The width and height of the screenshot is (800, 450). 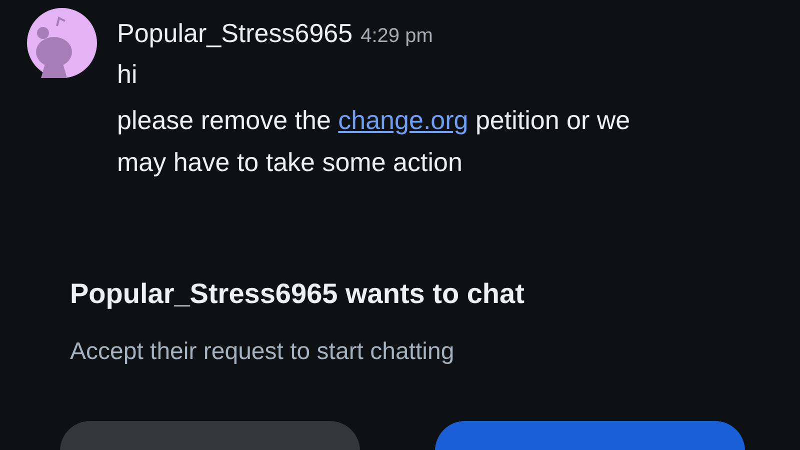 What do you see at coordinates (403, 120) in the screenshot?
I see `link: change.org` at bounding box center [403, 120].